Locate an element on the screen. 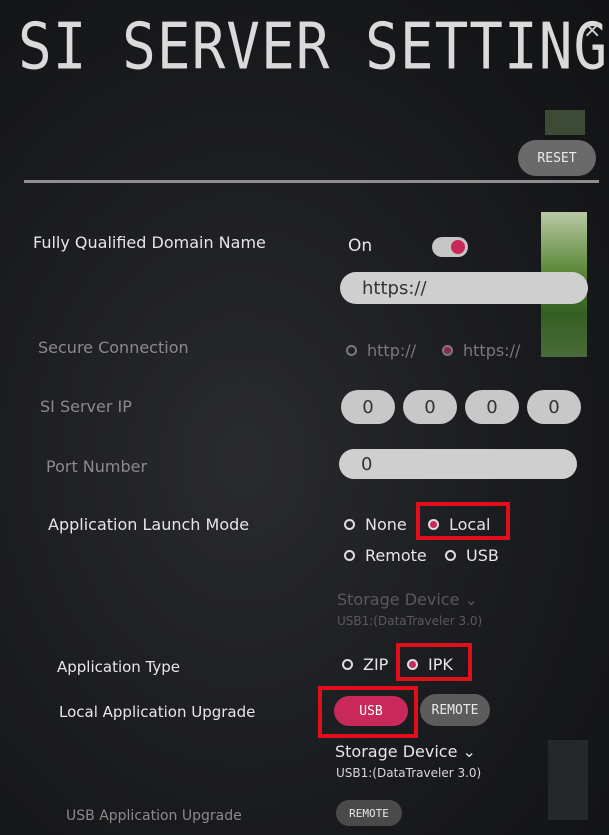  app-type-label: Application Type is located at coordinates (119, 667).